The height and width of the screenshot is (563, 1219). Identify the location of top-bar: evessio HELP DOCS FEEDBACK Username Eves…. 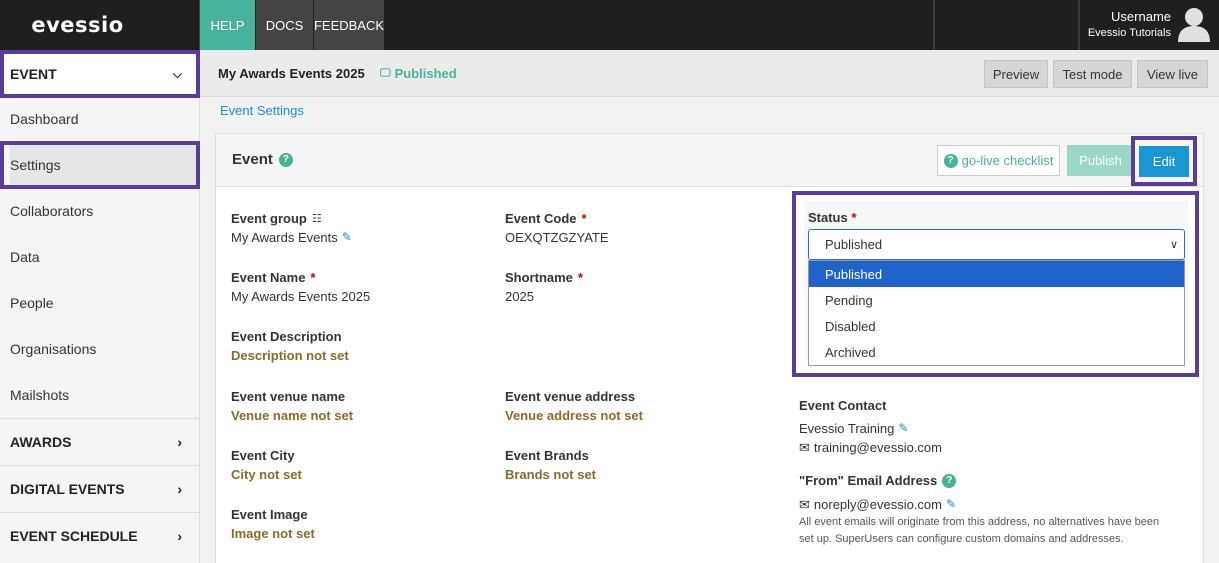
(609, 25).